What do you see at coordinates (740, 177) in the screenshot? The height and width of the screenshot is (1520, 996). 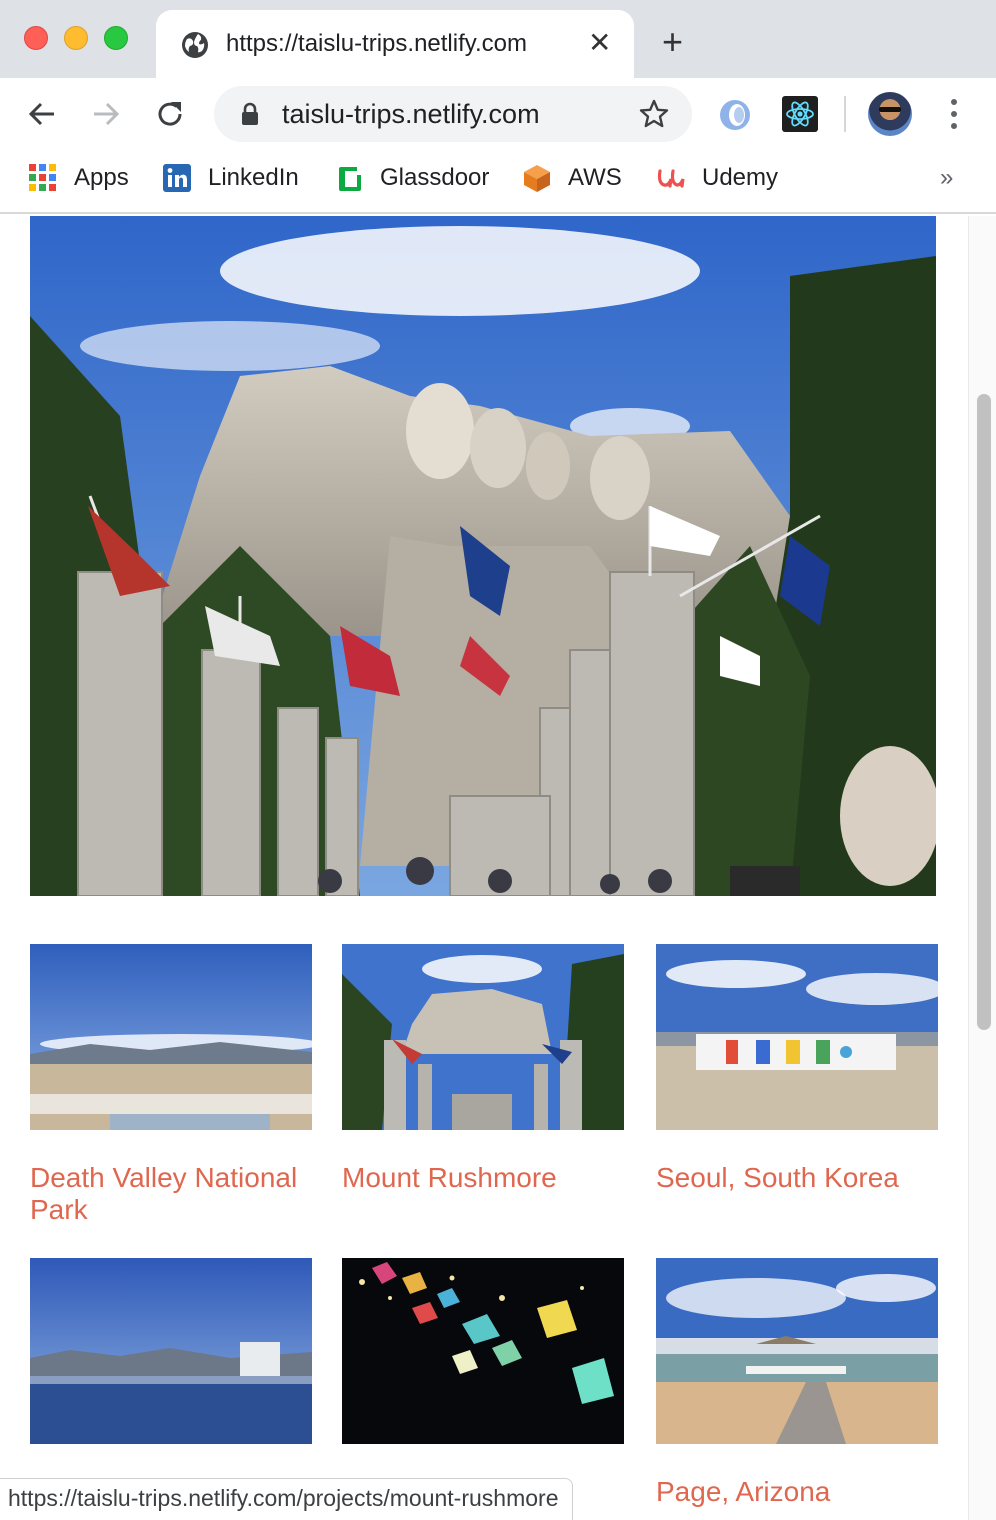 I see `bookmark-label: Udemy` at bounding box center [740, 177].